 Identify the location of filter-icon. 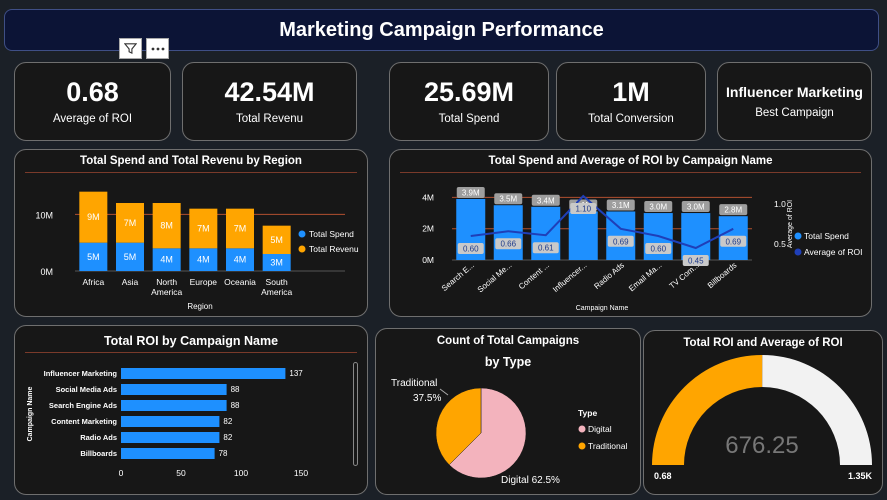
(130, 48).